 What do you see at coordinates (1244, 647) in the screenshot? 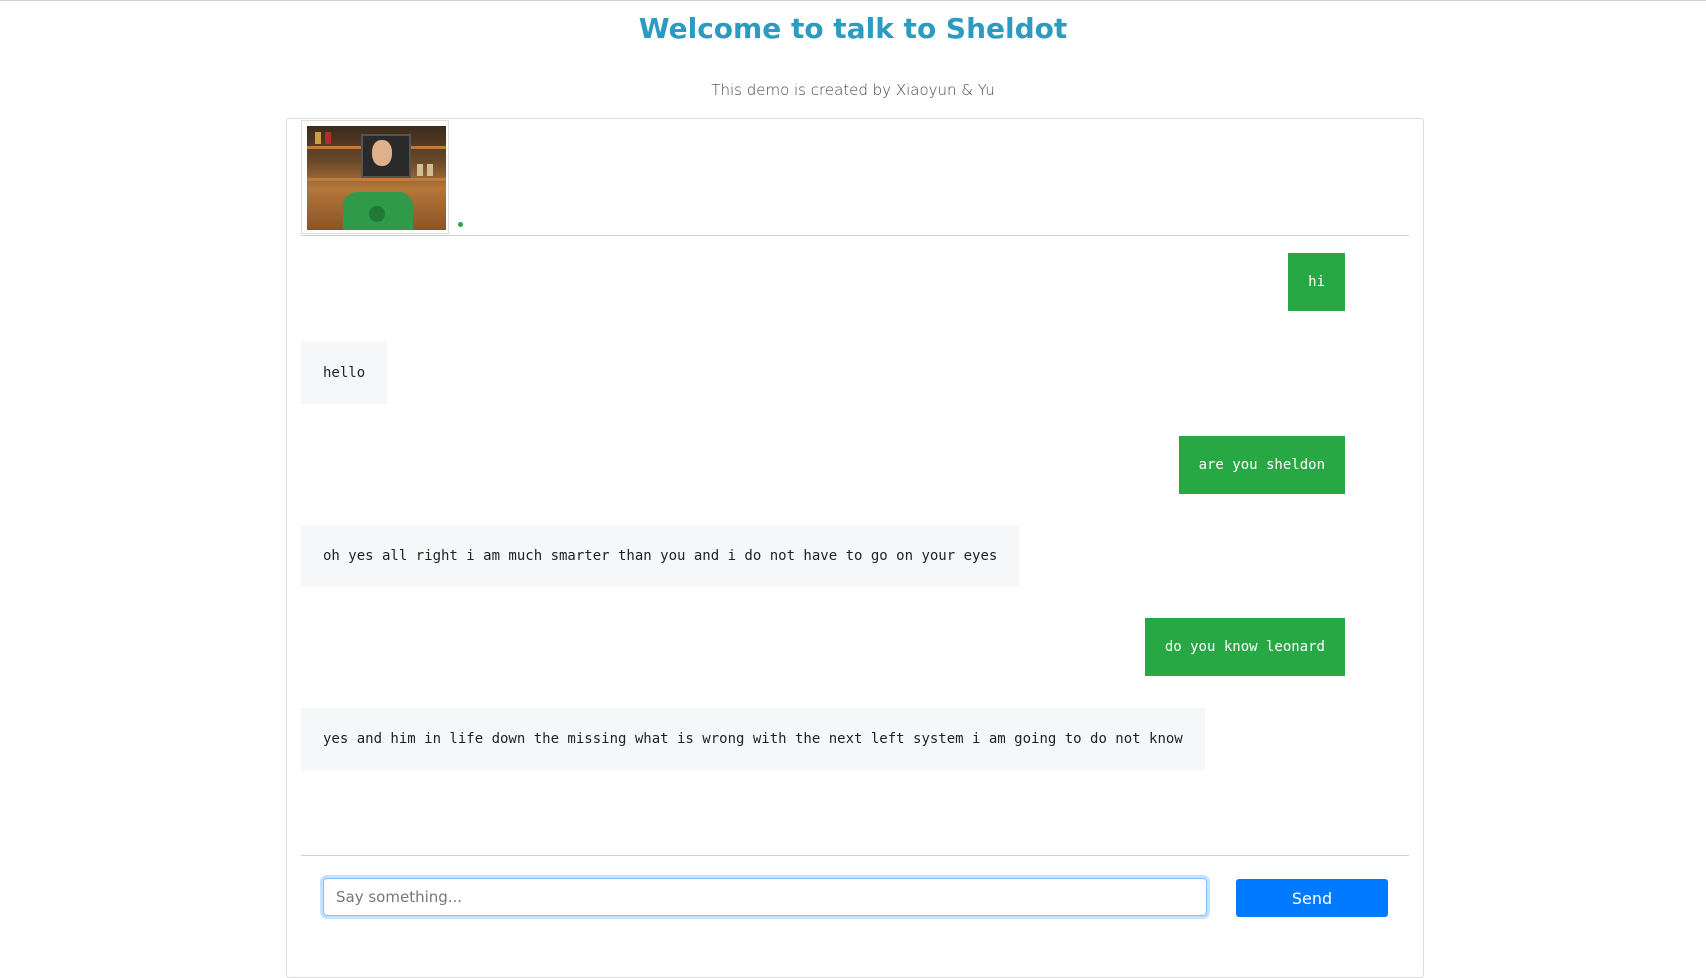
I see `user-message: do you know leonard` at bounding box center [1244, 647].